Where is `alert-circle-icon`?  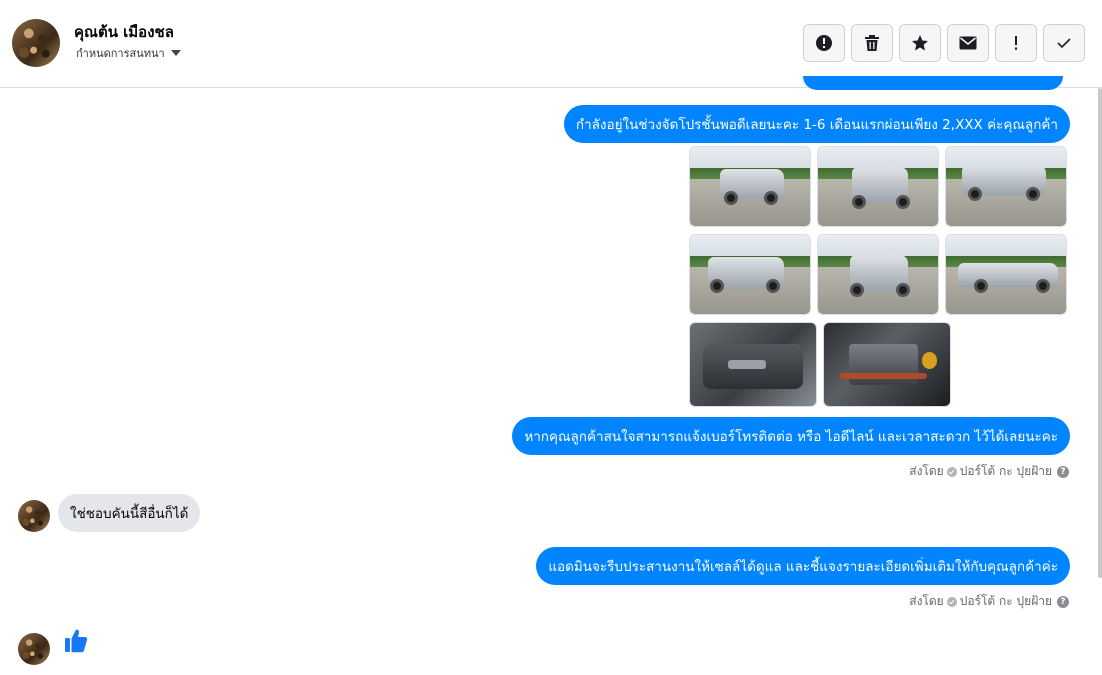 alert-circle-icon is located at coordinates (824, 43).